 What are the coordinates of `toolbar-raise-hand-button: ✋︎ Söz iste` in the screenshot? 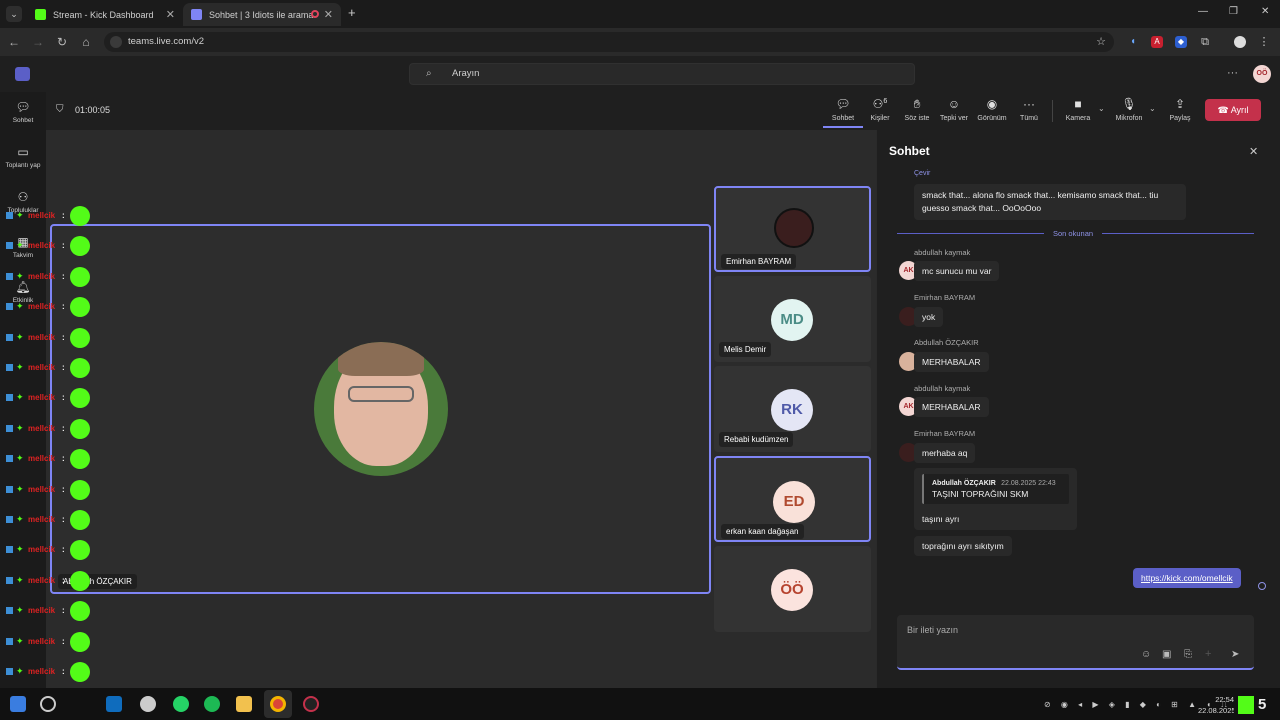 It's located at (917, 109).